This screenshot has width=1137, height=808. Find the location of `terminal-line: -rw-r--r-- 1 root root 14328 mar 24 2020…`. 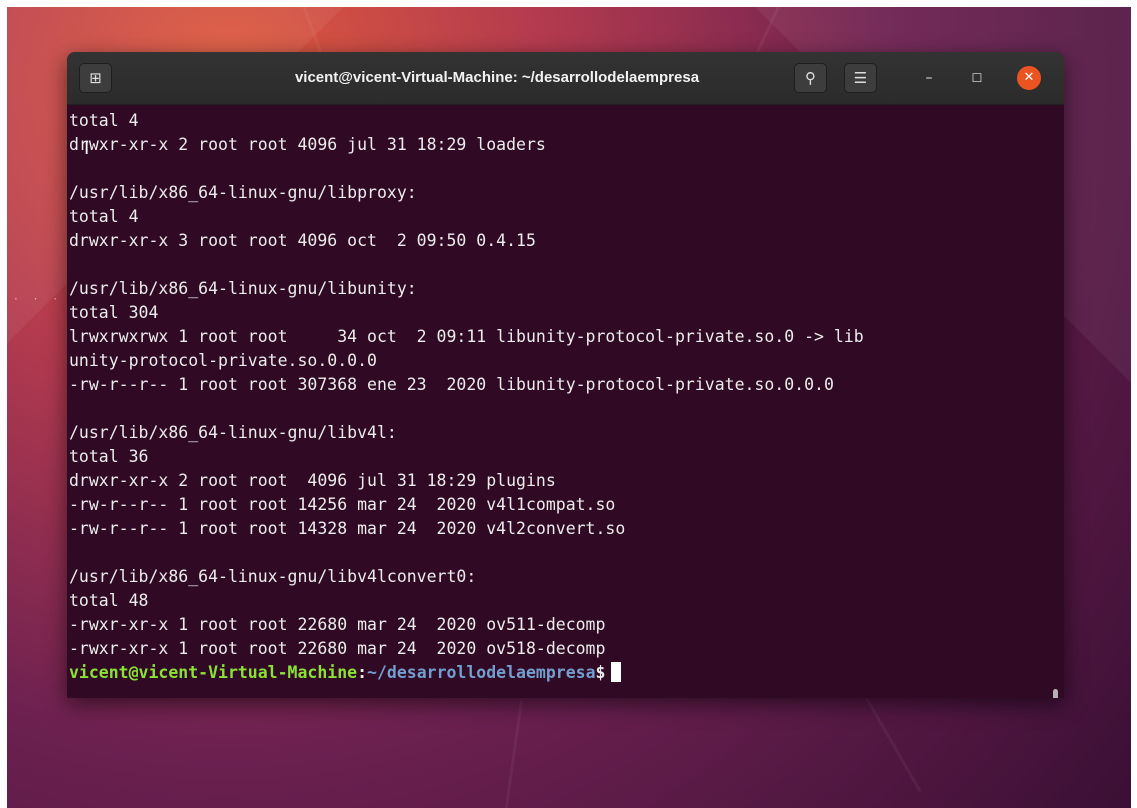

terminal-line: -rw-r--r-- 1 root root 14328 mar 24 2020… is located at coordinates (347, 528).